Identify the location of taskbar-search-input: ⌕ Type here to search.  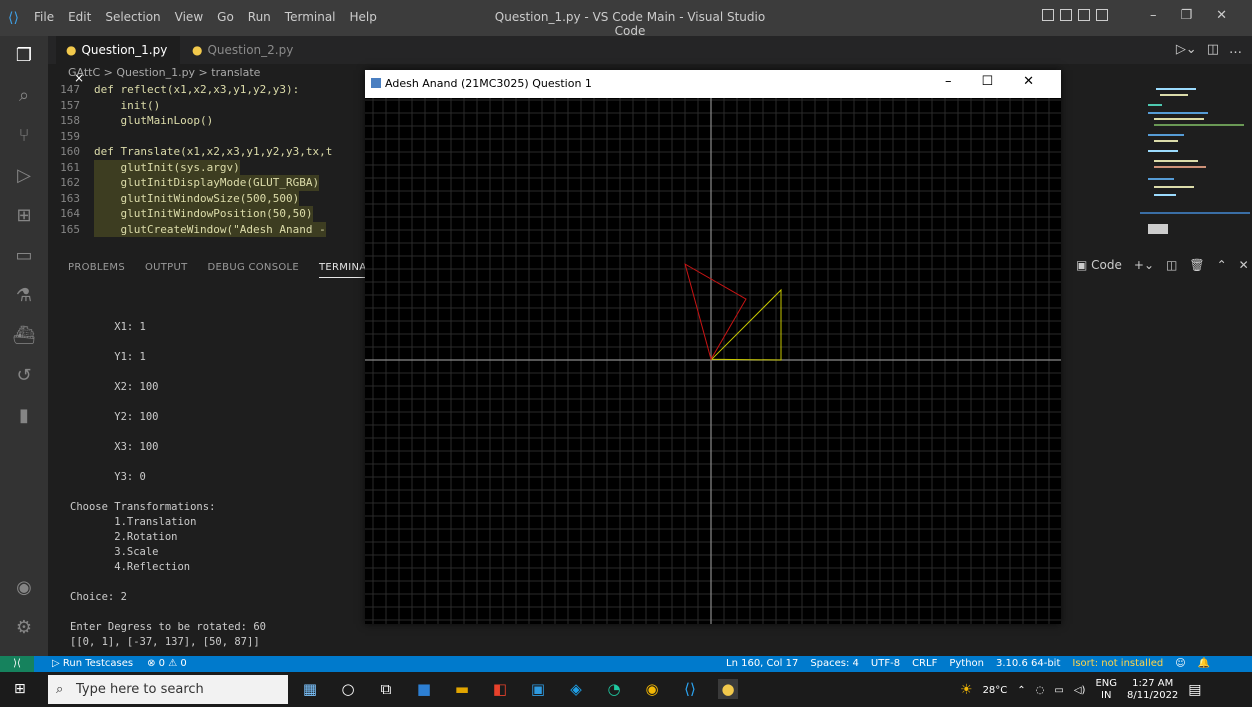
(168, 689).